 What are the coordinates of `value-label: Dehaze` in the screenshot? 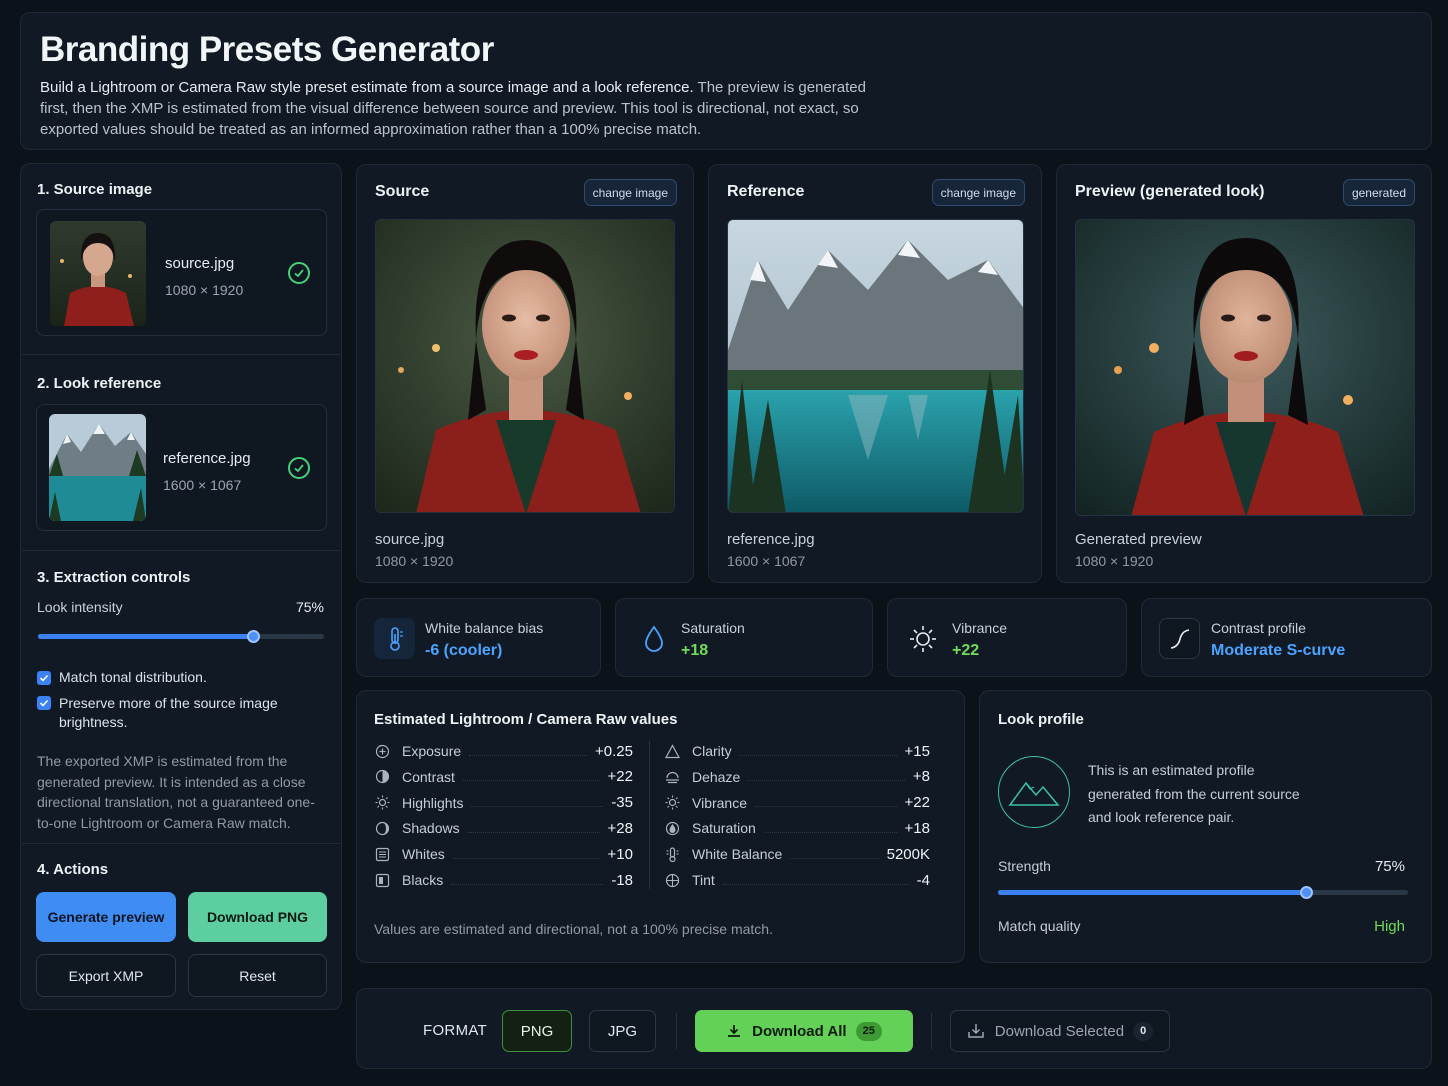 It's located at (716, 776).